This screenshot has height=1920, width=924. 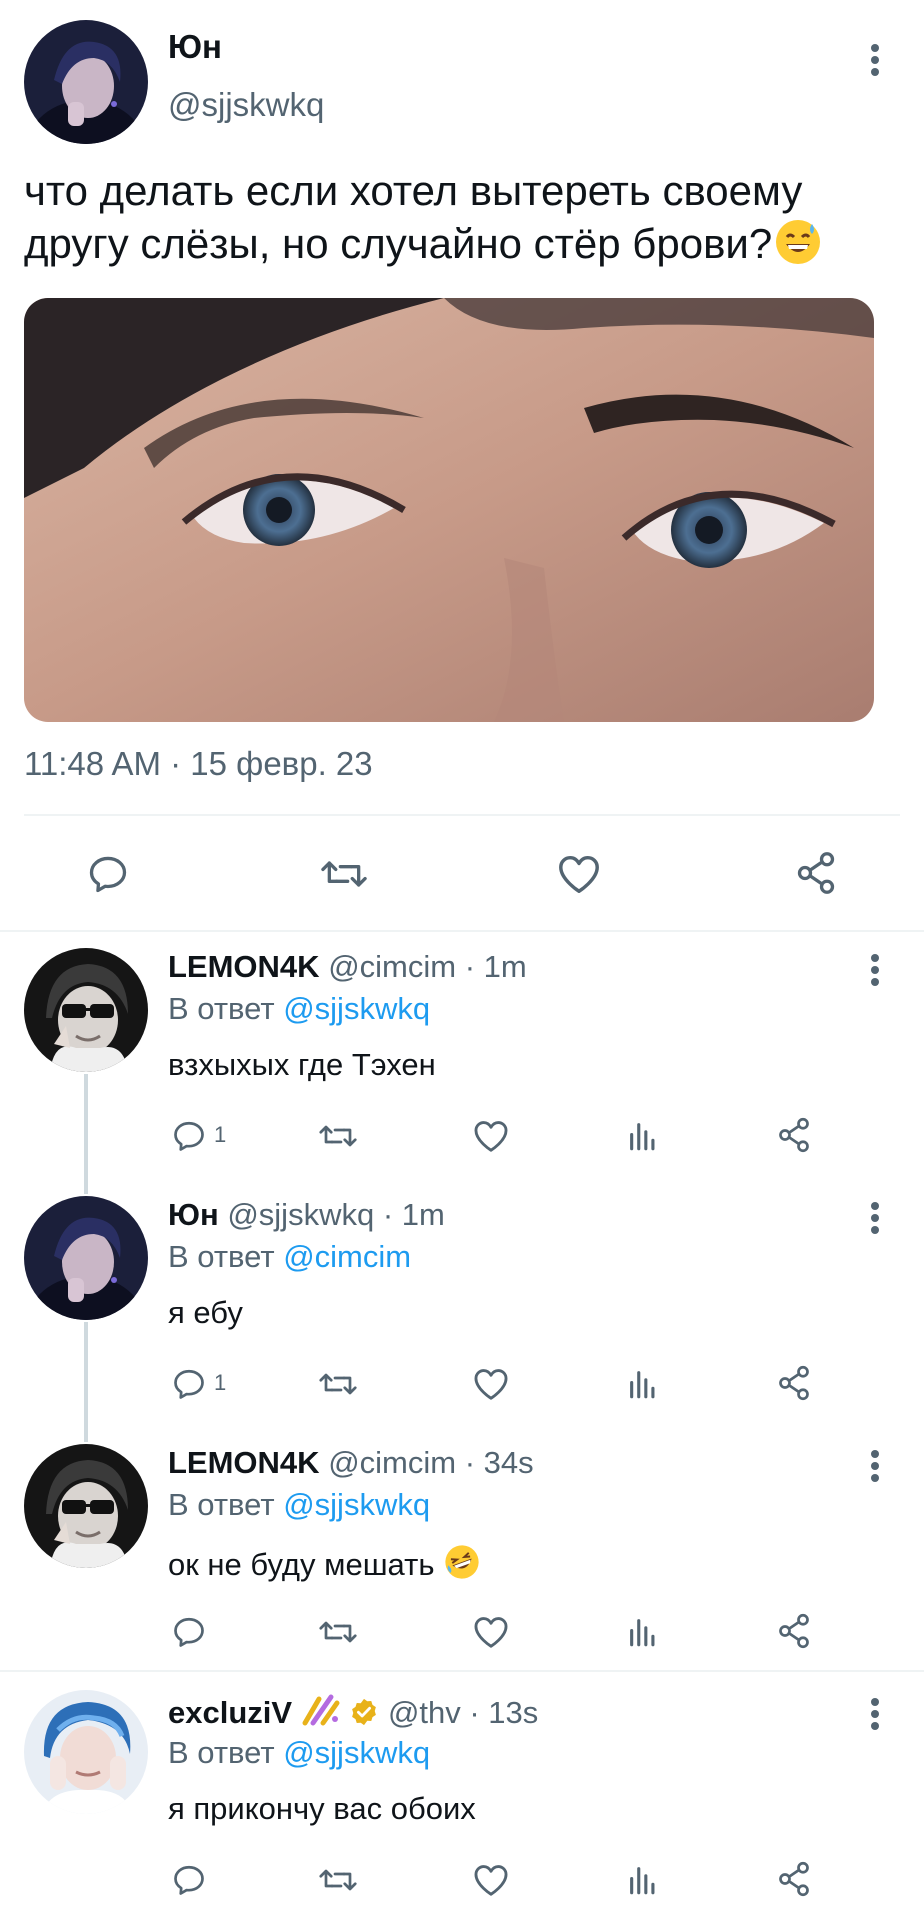 I want to click on reply-header: LEMON4K @cimcim · 1m, so click(x=347, y=967).